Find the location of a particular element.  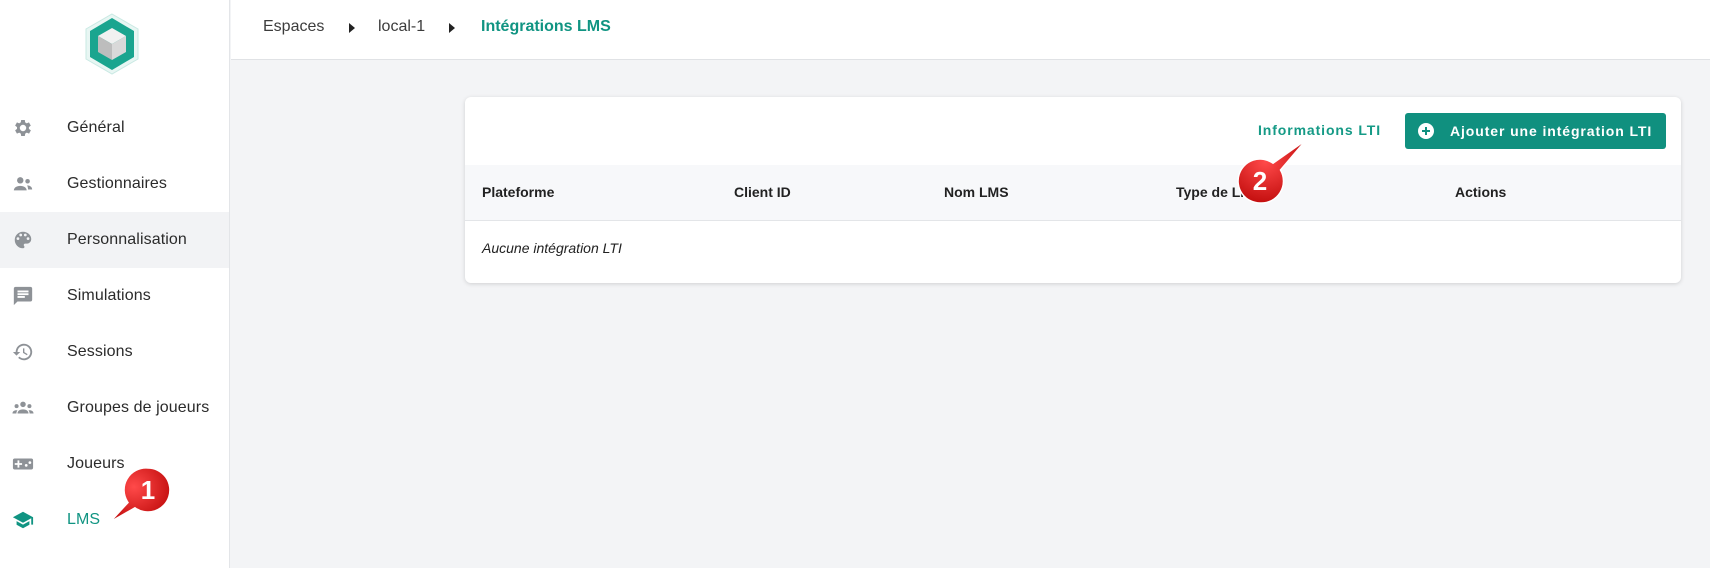

sidebar-item-label: Joueurs is located at coordinates (96, 463).